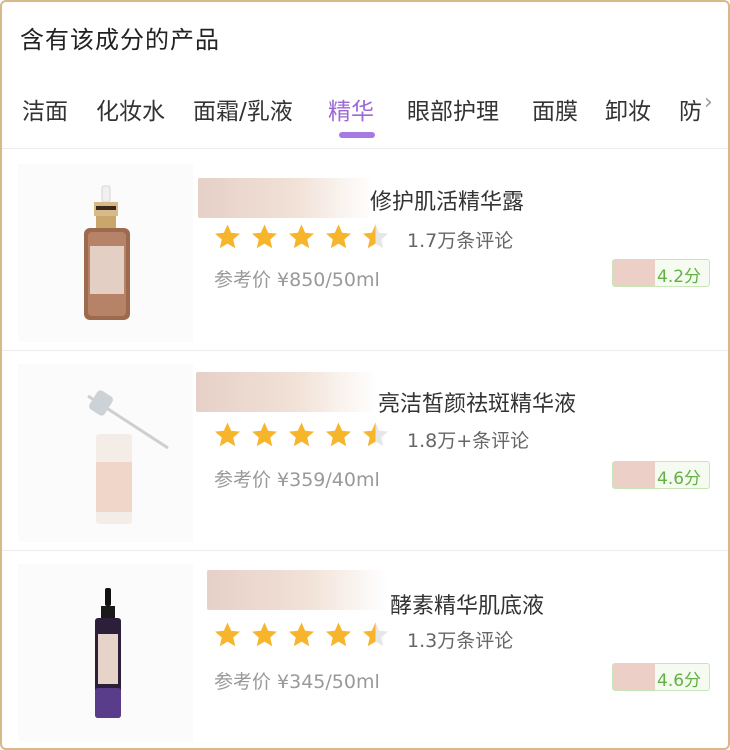  Describe the element at coordinates (297, 682) in the screenshot. I see `reference-price: 参考价 ¥345/50ml` at that location.